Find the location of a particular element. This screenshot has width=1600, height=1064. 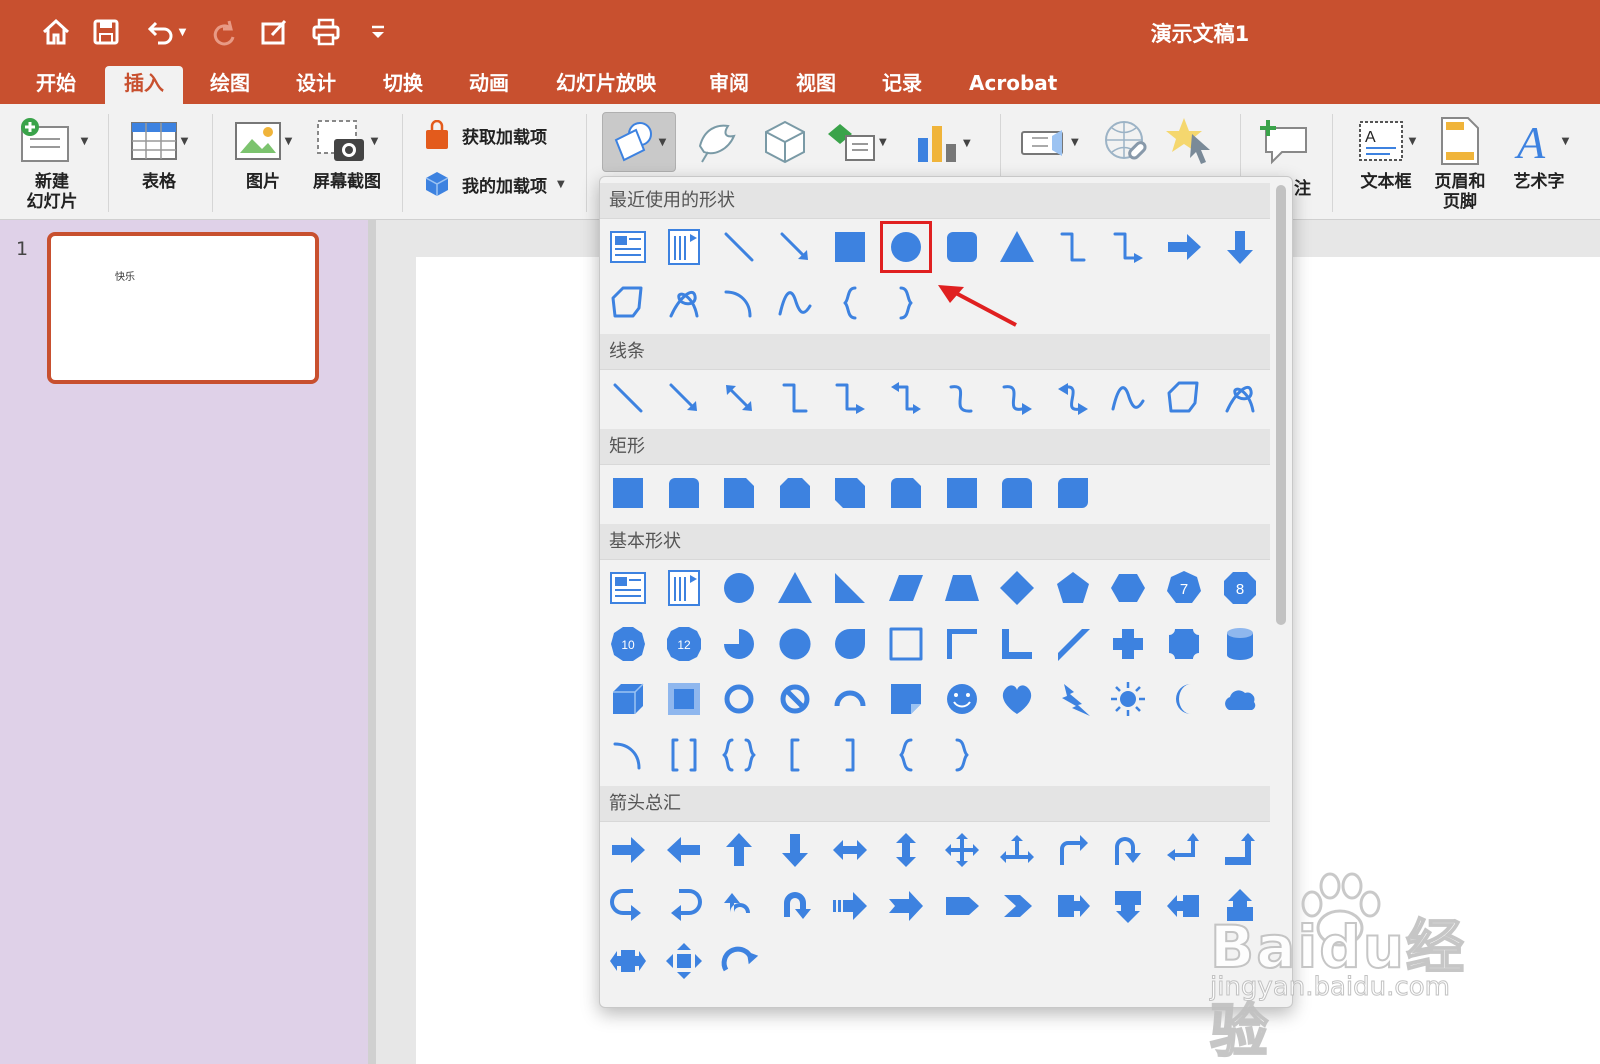

shape-dblbrace is located at coordinates (739, 755).